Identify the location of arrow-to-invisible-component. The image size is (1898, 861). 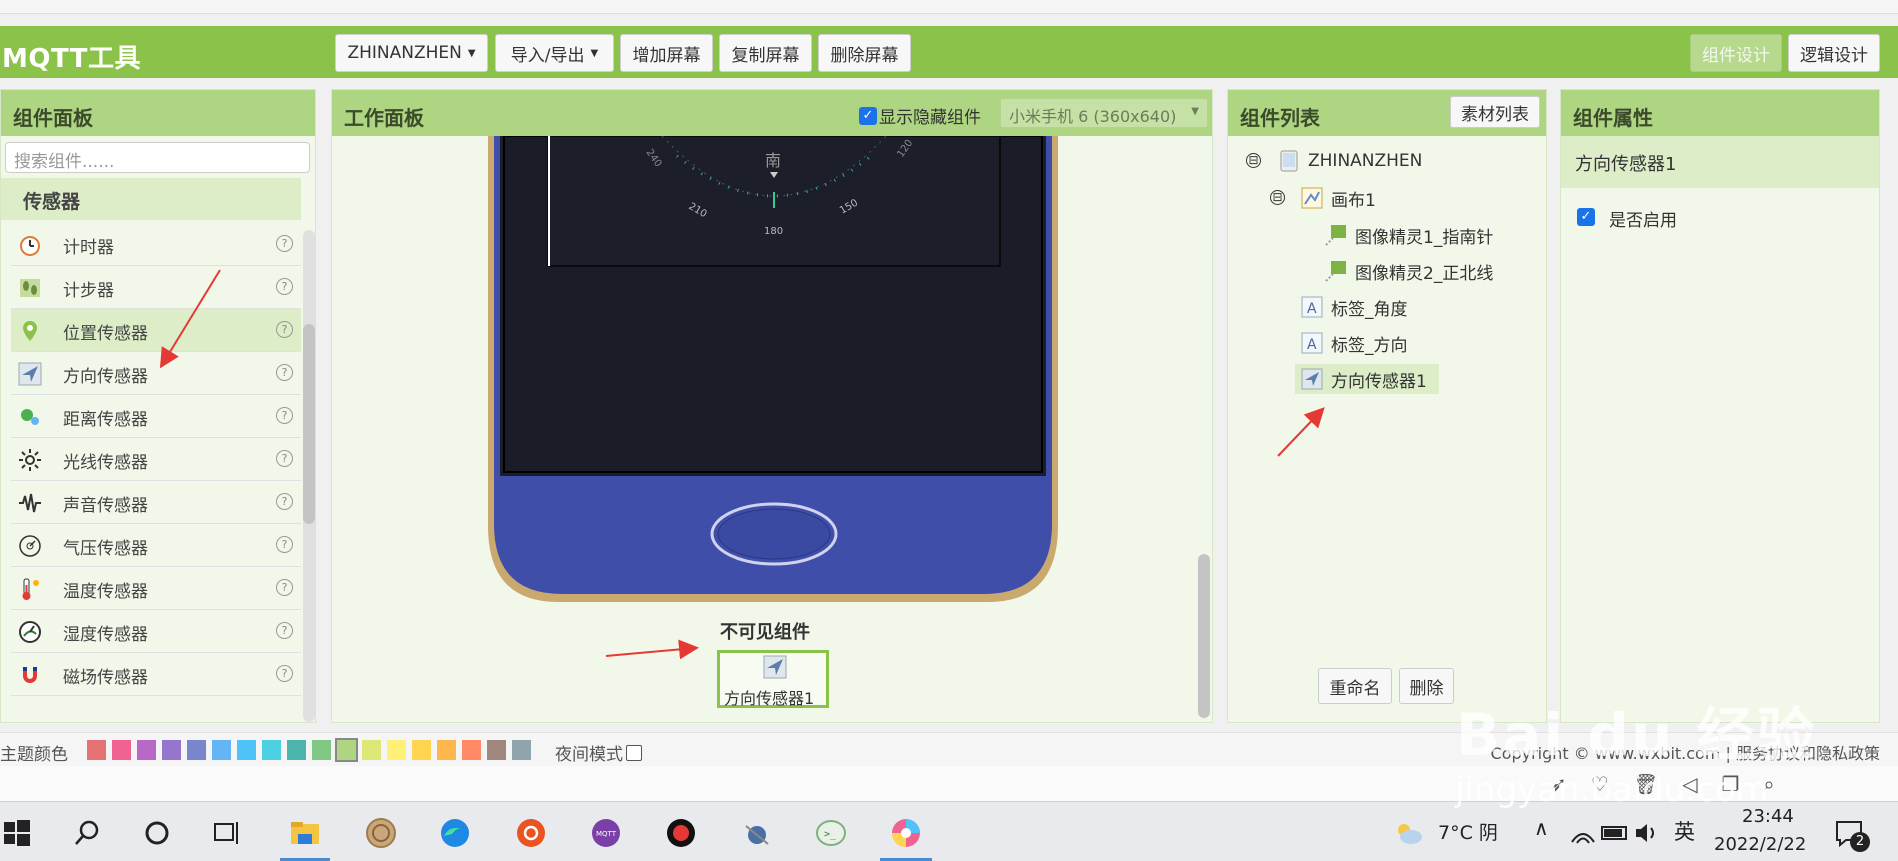
(652, 649).